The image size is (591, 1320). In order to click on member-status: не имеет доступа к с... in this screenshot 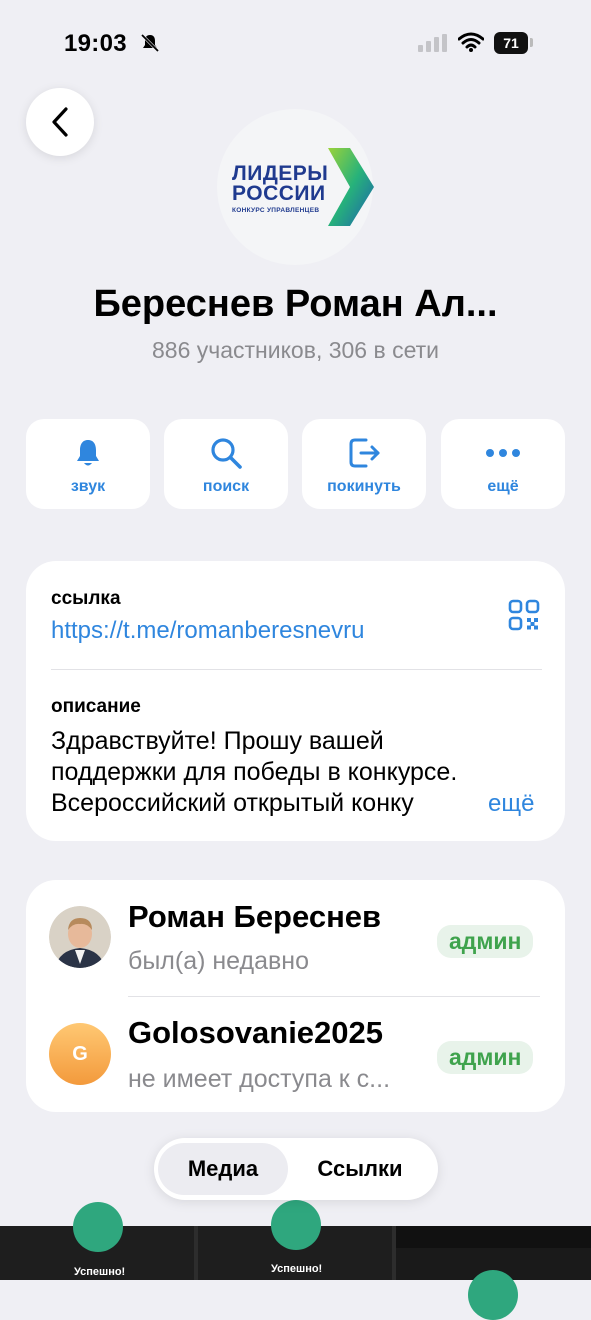, I will do `click(259, 1079)`.